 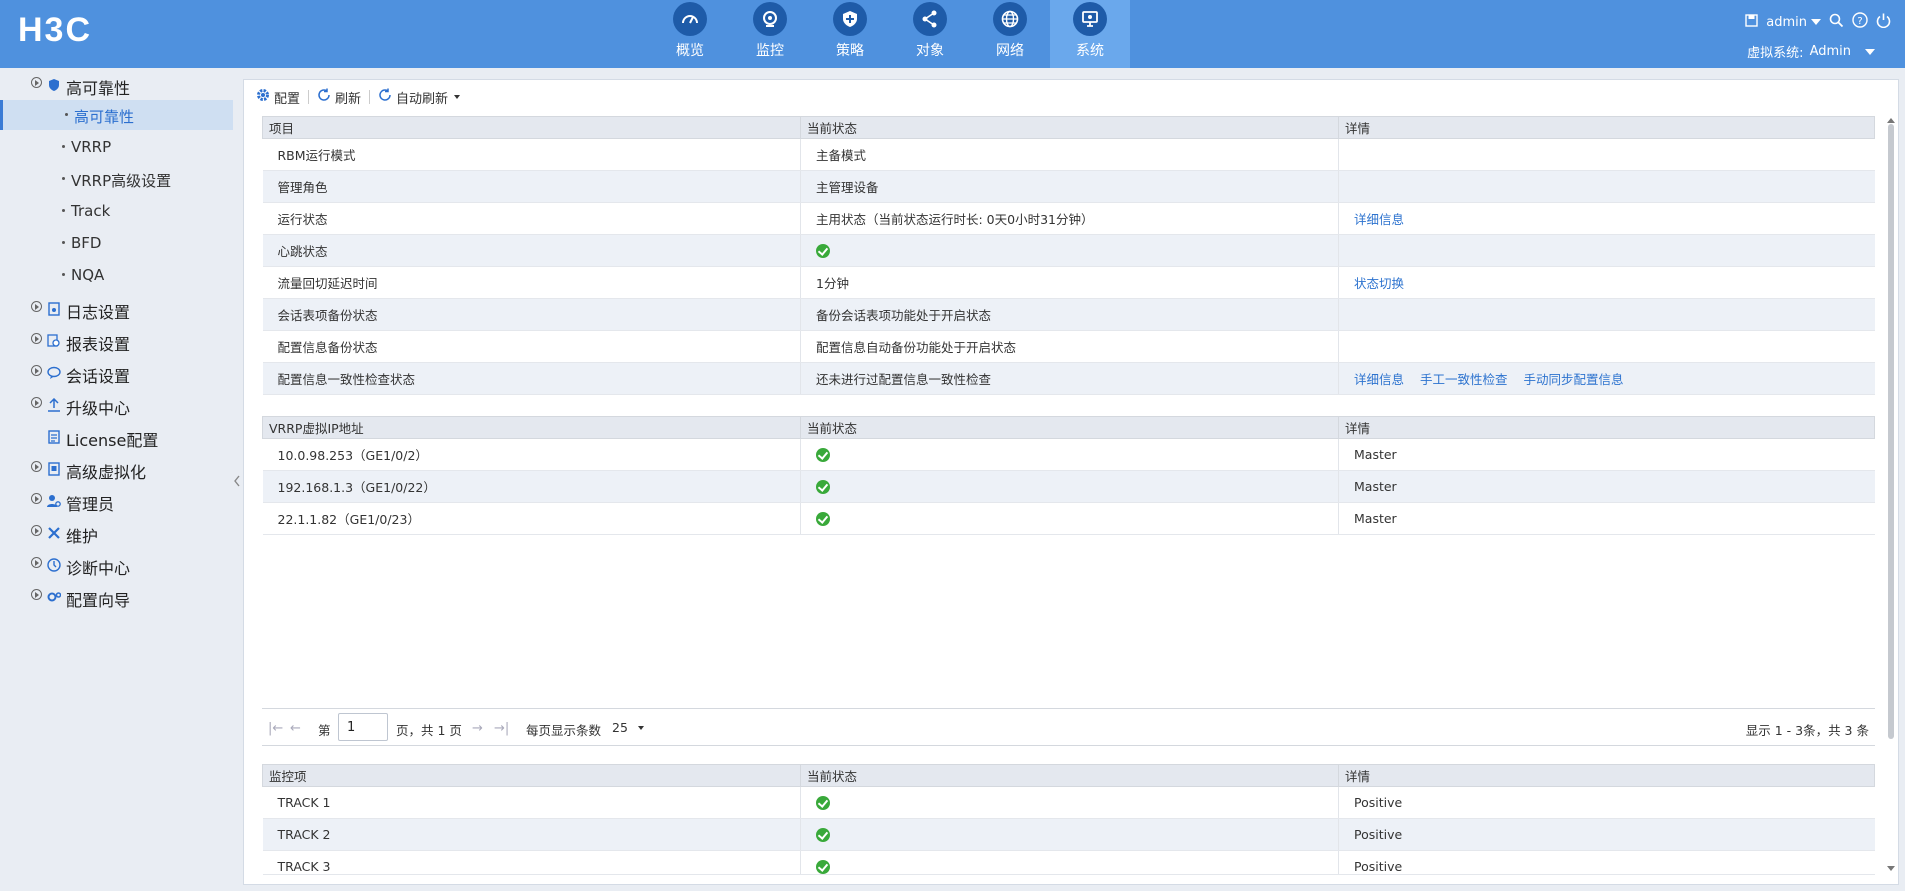 What do you see at coordinates (1010, 34) in the screenshot?
I see `nav-network: 网络` at bounding box center [1010, 34].